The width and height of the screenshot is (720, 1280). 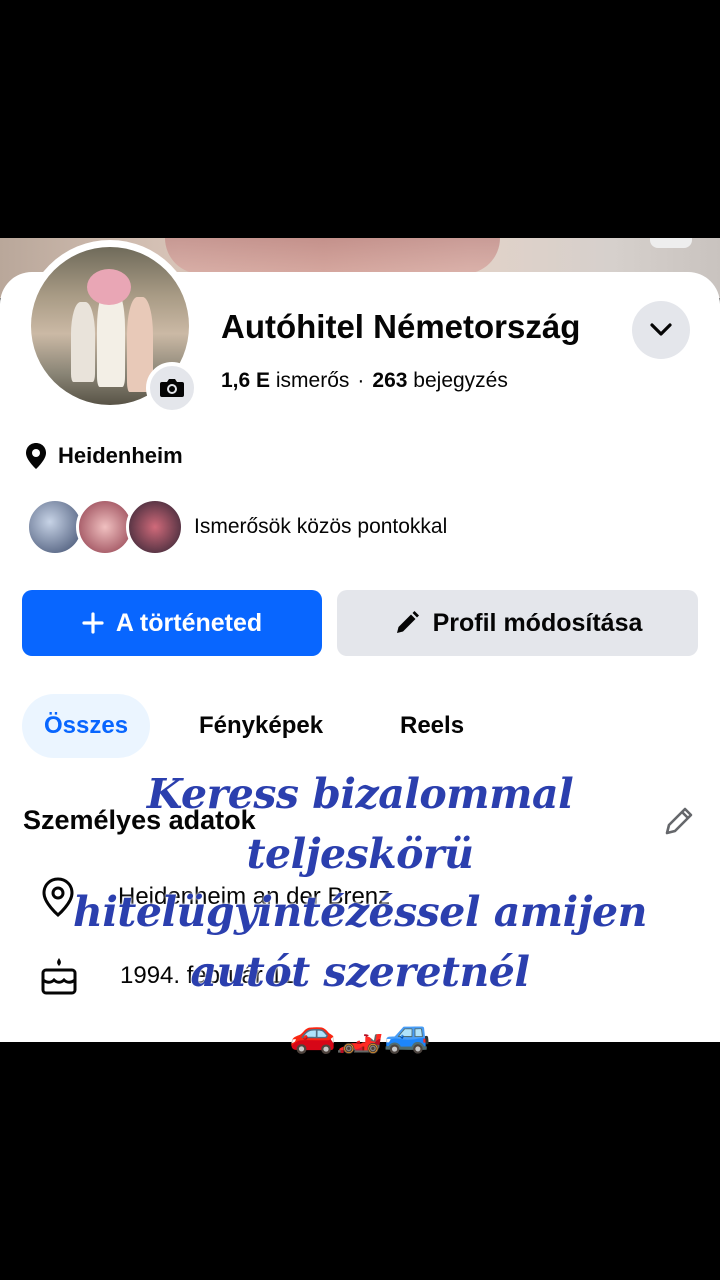 What do you see at coordinates (390, 380) in the screenshot?
I see `posts-count: 263` at bounding box center [390, 380].